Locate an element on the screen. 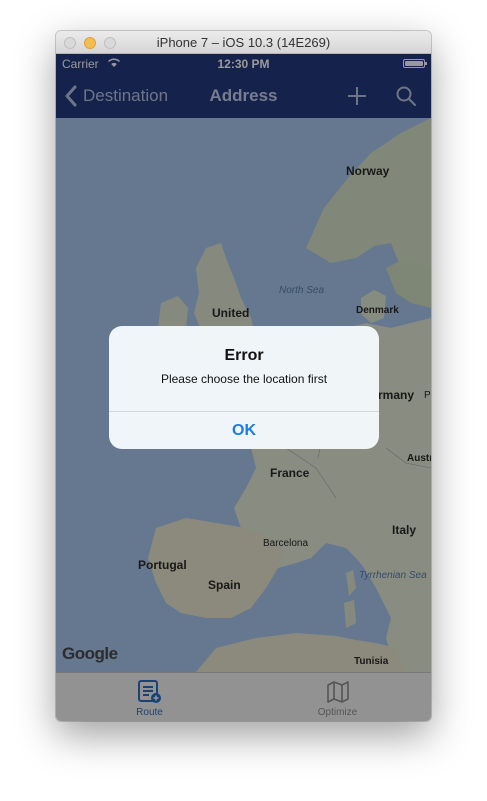 The width and height of the screenshot is (487, 801). alert-title: Error is located at coordinates (244, 355).